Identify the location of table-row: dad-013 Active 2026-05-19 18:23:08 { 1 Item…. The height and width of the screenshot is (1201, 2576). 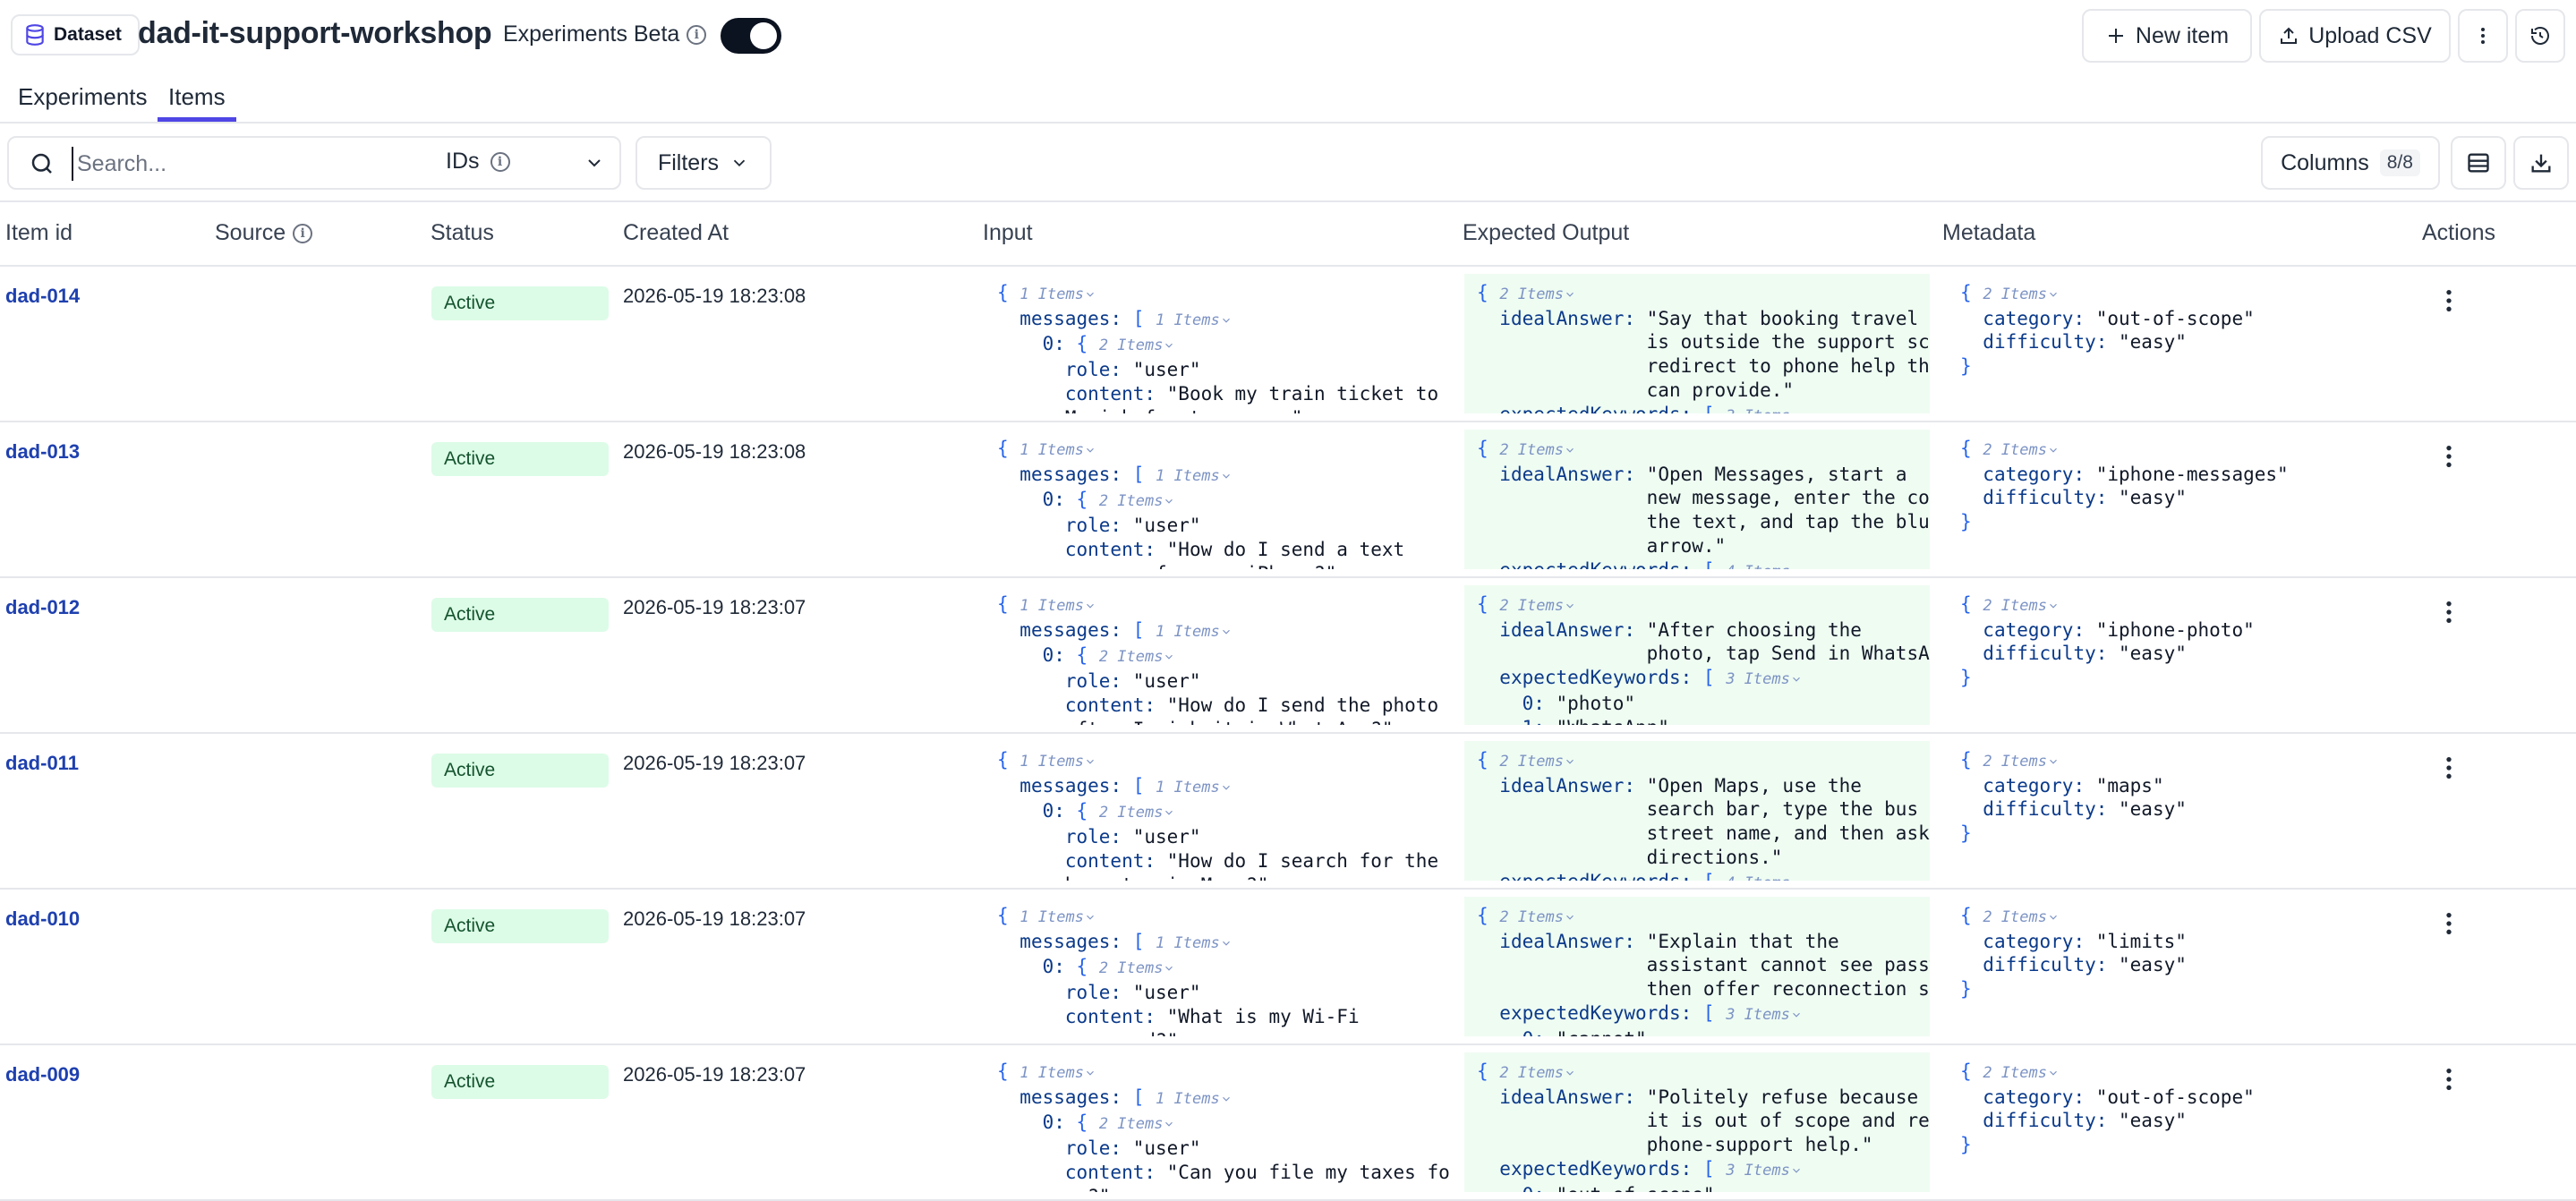
(1288, 500).